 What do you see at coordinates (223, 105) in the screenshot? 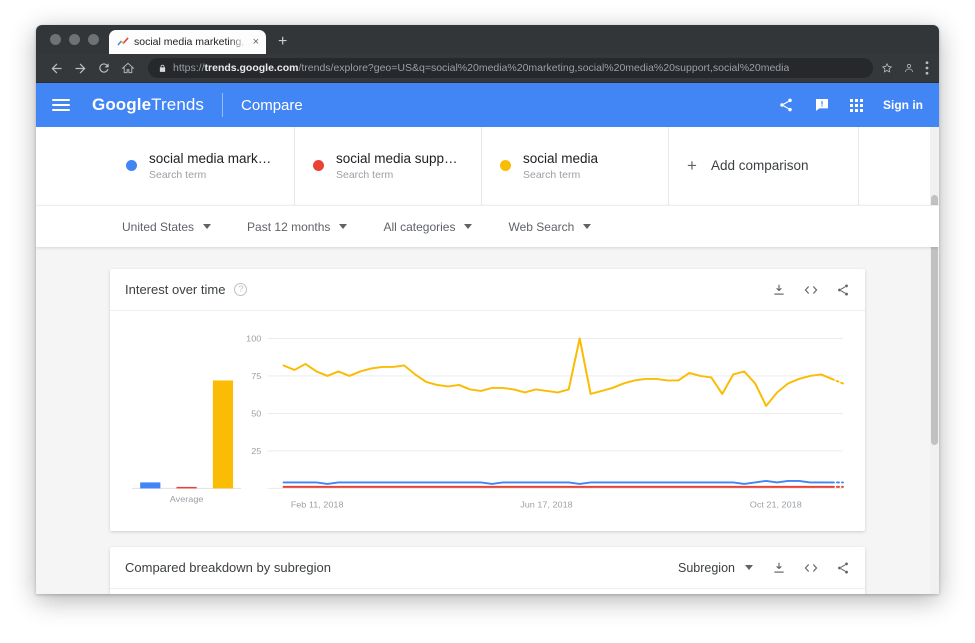
I see `header-divider` at bounding box center [223, 105].